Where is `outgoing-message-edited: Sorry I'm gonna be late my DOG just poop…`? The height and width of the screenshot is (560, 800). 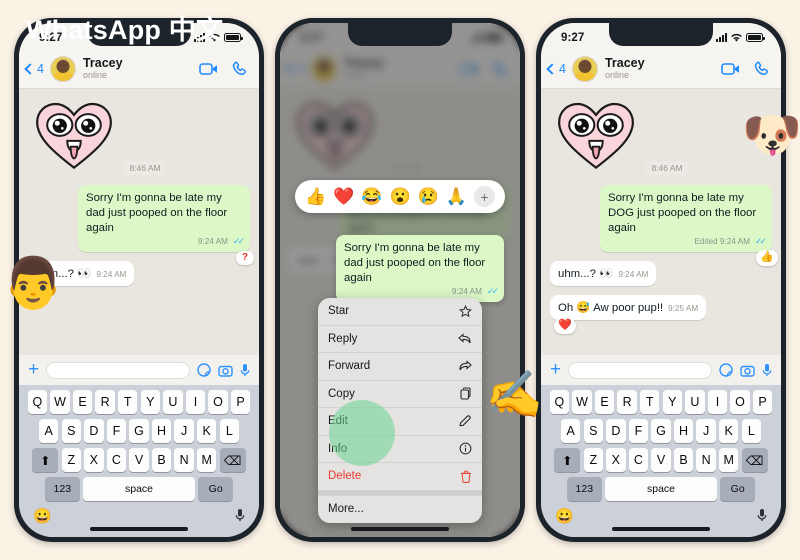
outgoing-message-edited: Sorry I'm gonna be late my DOG just poop… is located at coordinates (689, 226).